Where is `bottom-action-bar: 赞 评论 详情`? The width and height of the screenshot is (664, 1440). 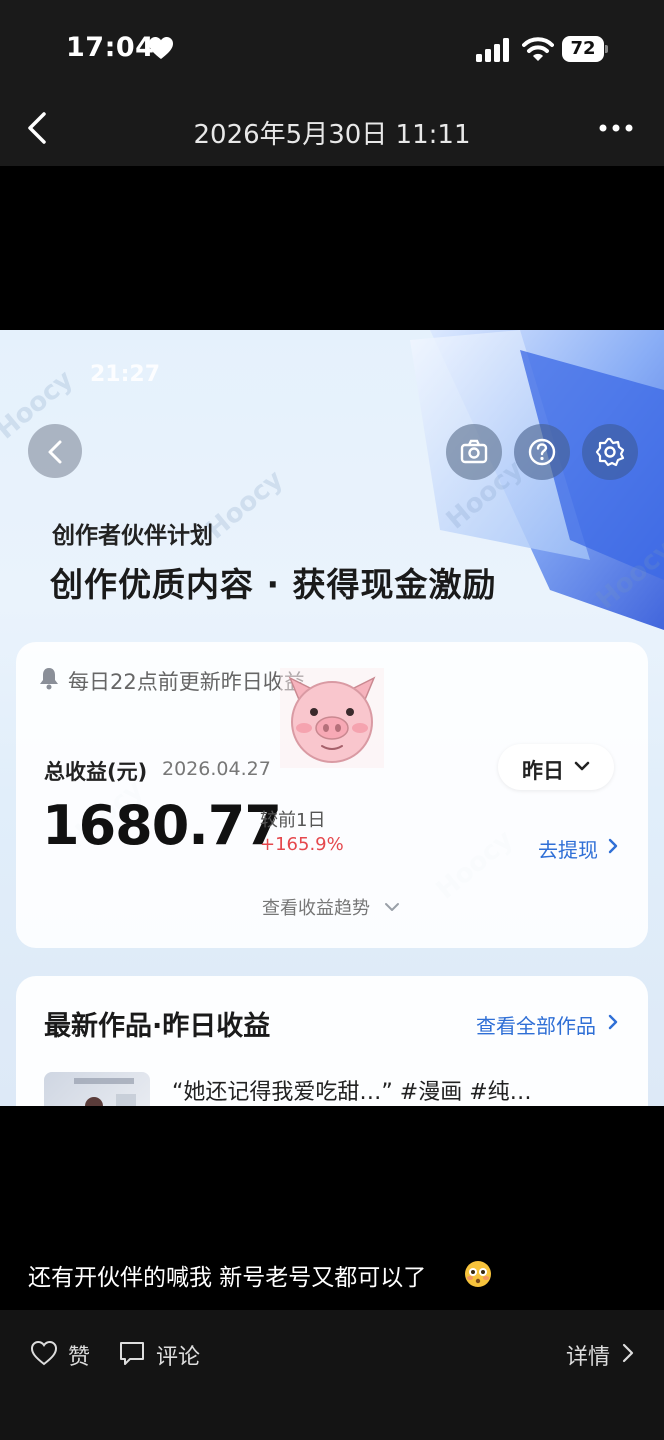 bottom-action-bar: 赞 评论 详情 is located at coordinates (332, 1375).